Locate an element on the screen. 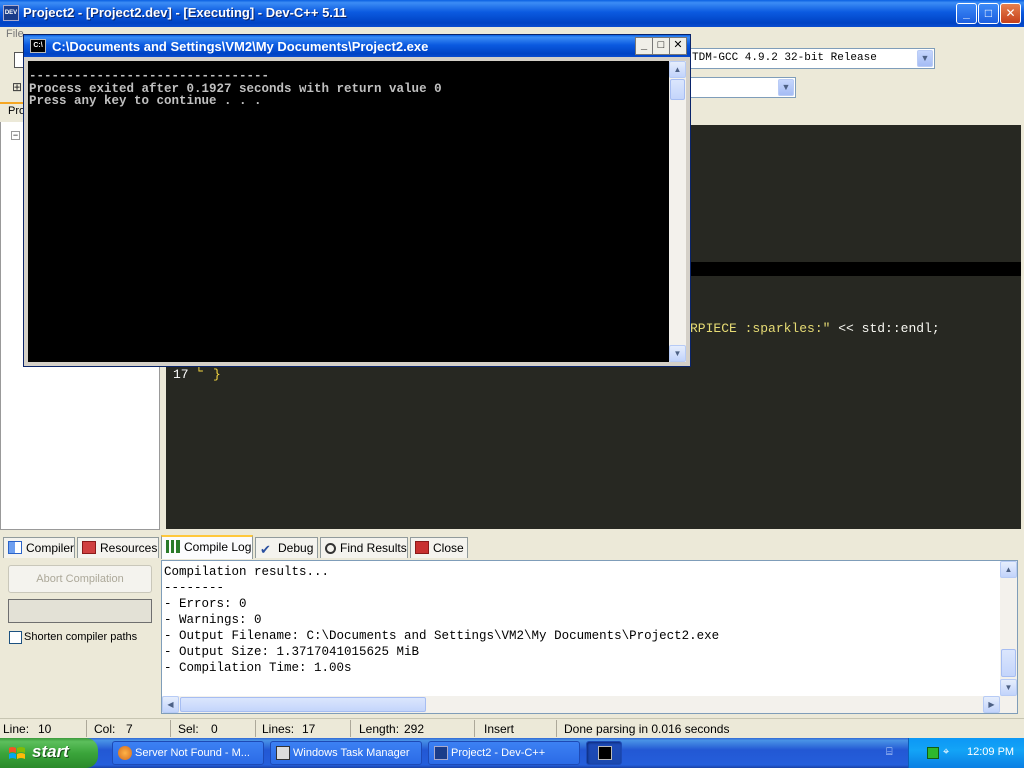 The width and height of the screenshot is (1024, 768). debug-icon: ✔ is located at coordinates (265, 549).